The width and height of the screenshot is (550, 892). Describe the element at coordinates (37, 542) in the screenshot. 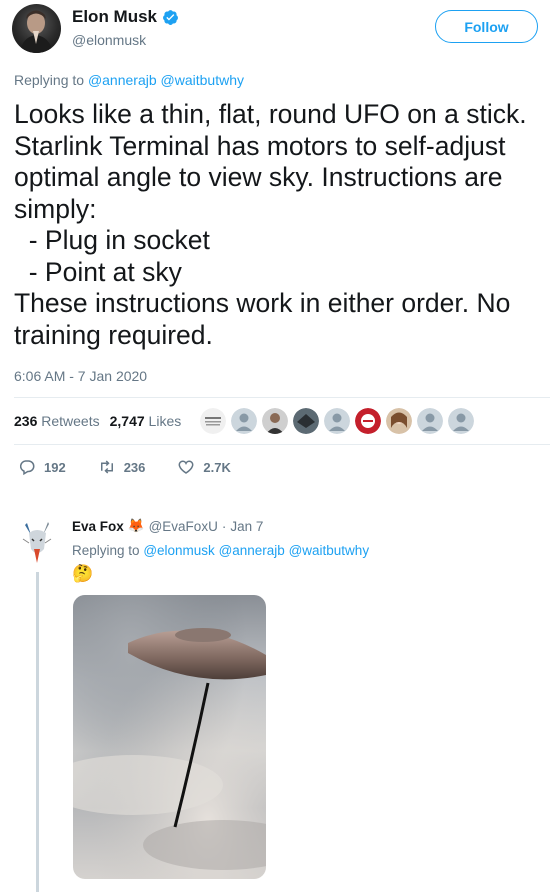

I see `reply-author-avatar` at that location.